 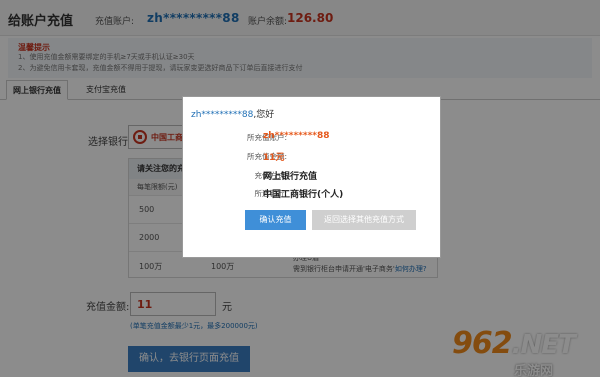 I want to click on dialog-row-method: 充值方式: 网上银行充值, so click(x=286, y=176).